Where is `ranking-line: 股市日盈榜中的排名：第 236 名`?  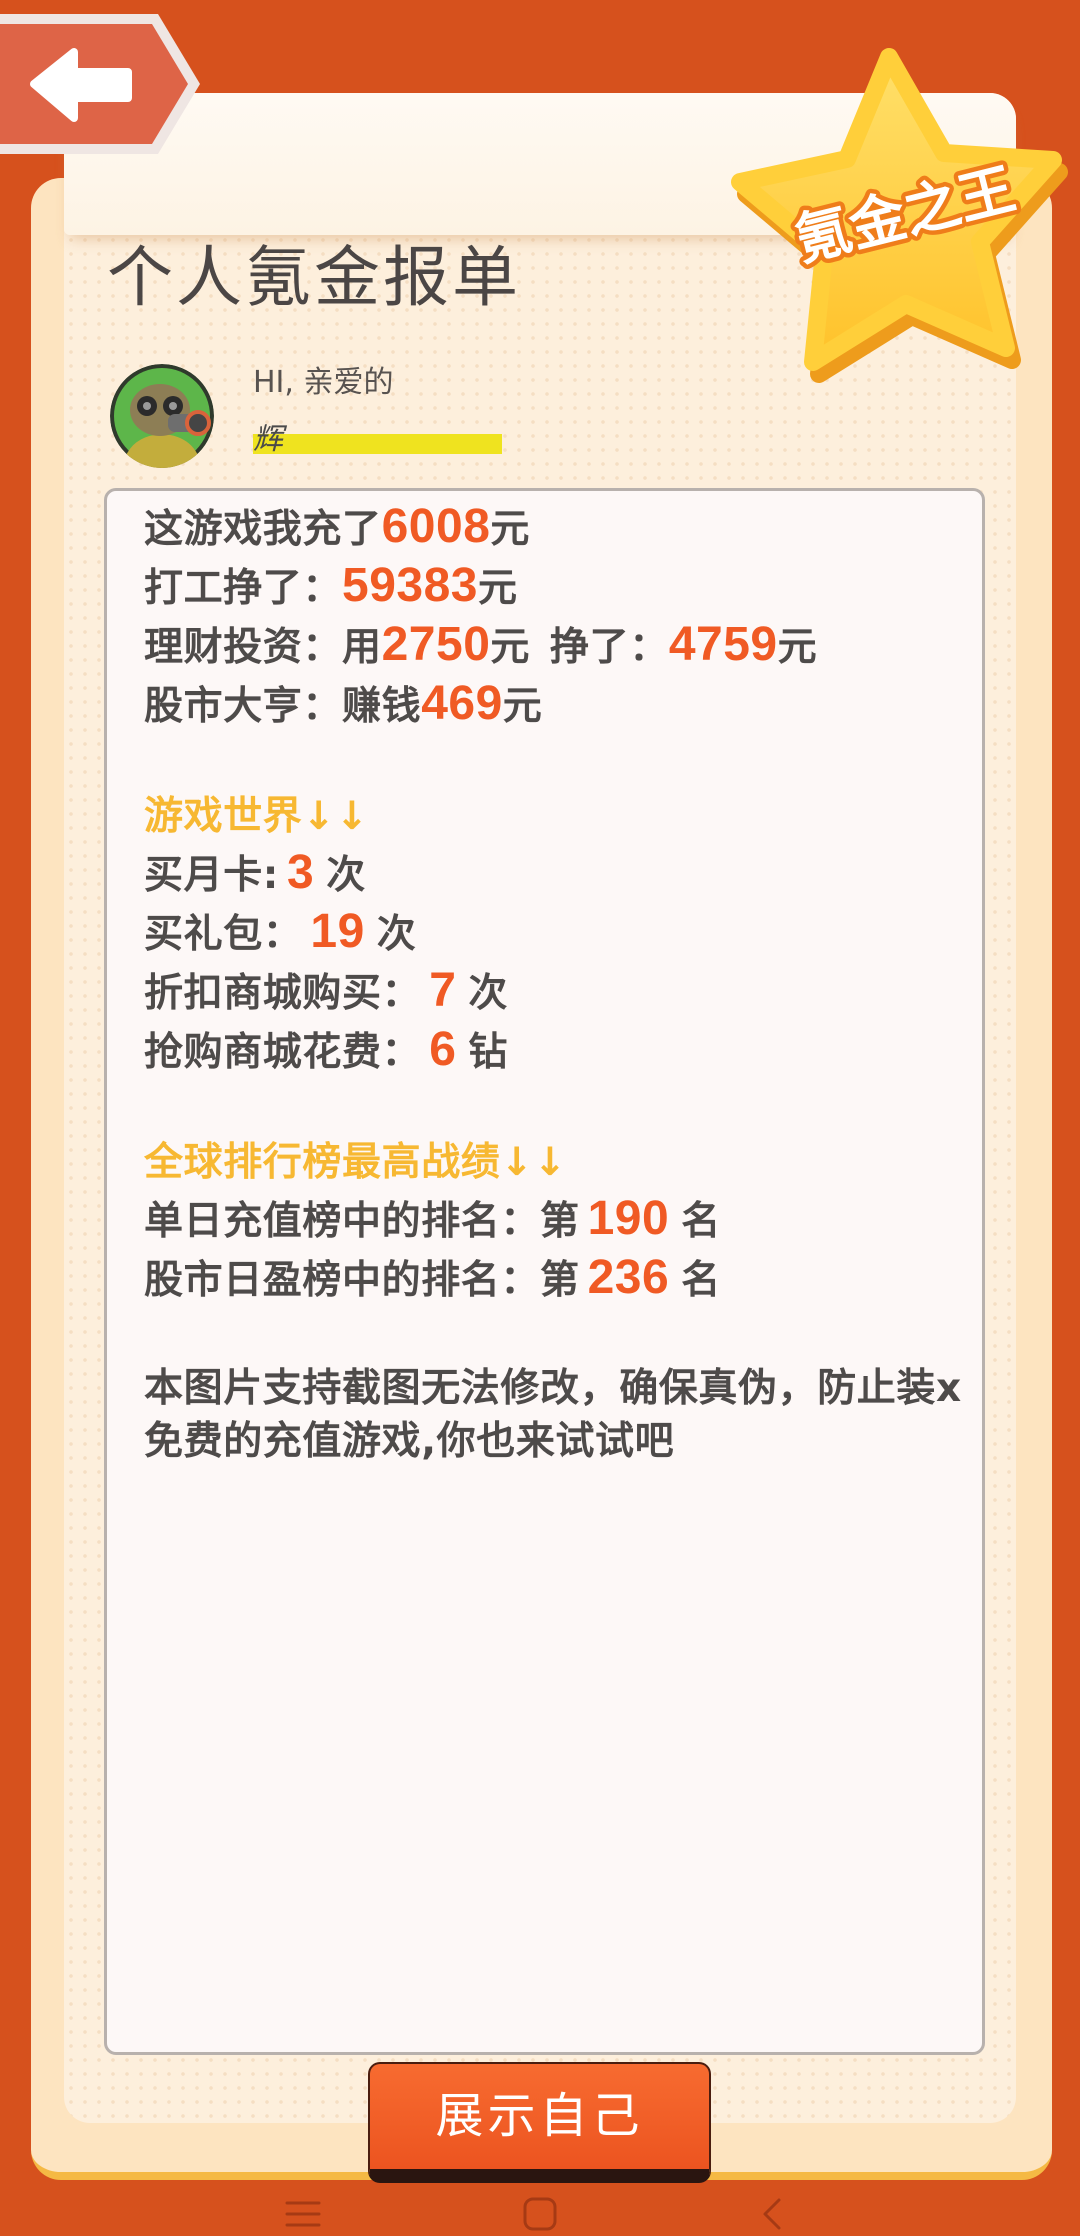
ranking-line: 股市日盈榜中的排名：第 236 名 is located at coordinates (563, 1280).